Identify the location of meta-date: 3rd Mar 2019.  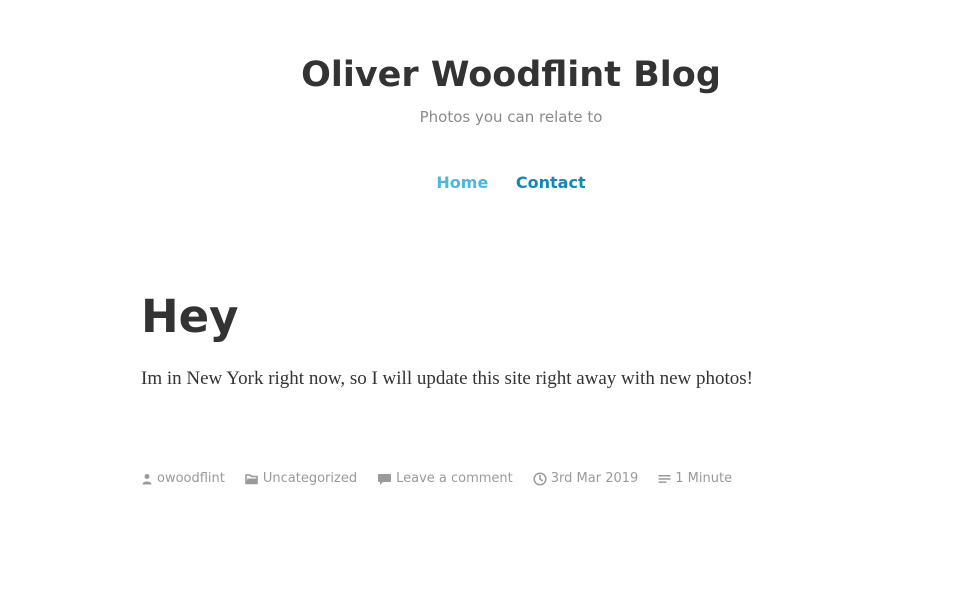
(586, 479).